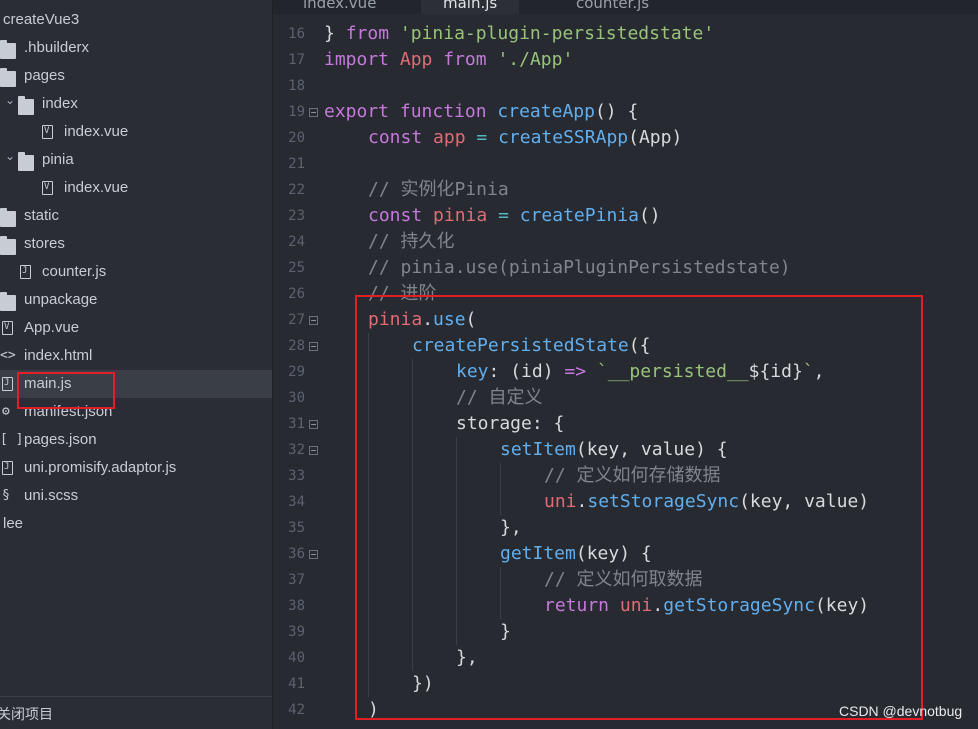 The width and height of the screenshot is (978, 729). I want to click on tree-item-stores: stores, so click(136, 244).